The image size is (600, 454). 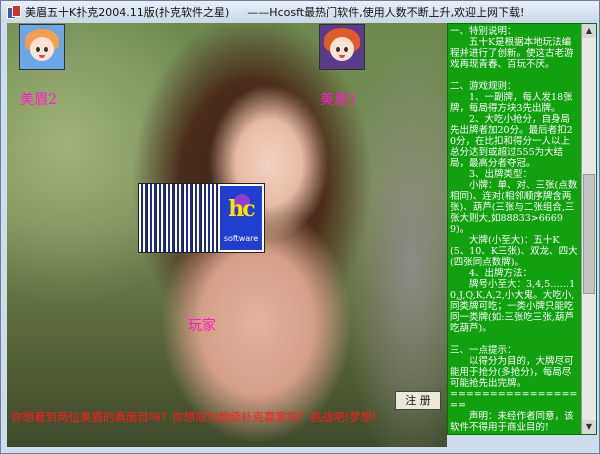 What do you see at coordinates (589, 234) in the screenshot?
I see `scroll-thumb` at bounding box center [589, 234].